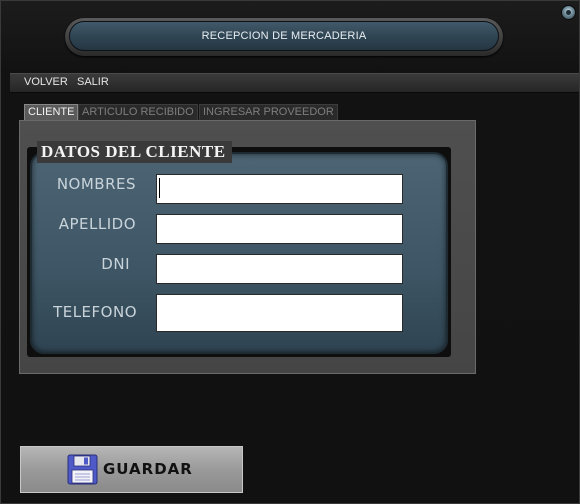  I want to click on apellido-label: APELLIDO, so click(97, 224).